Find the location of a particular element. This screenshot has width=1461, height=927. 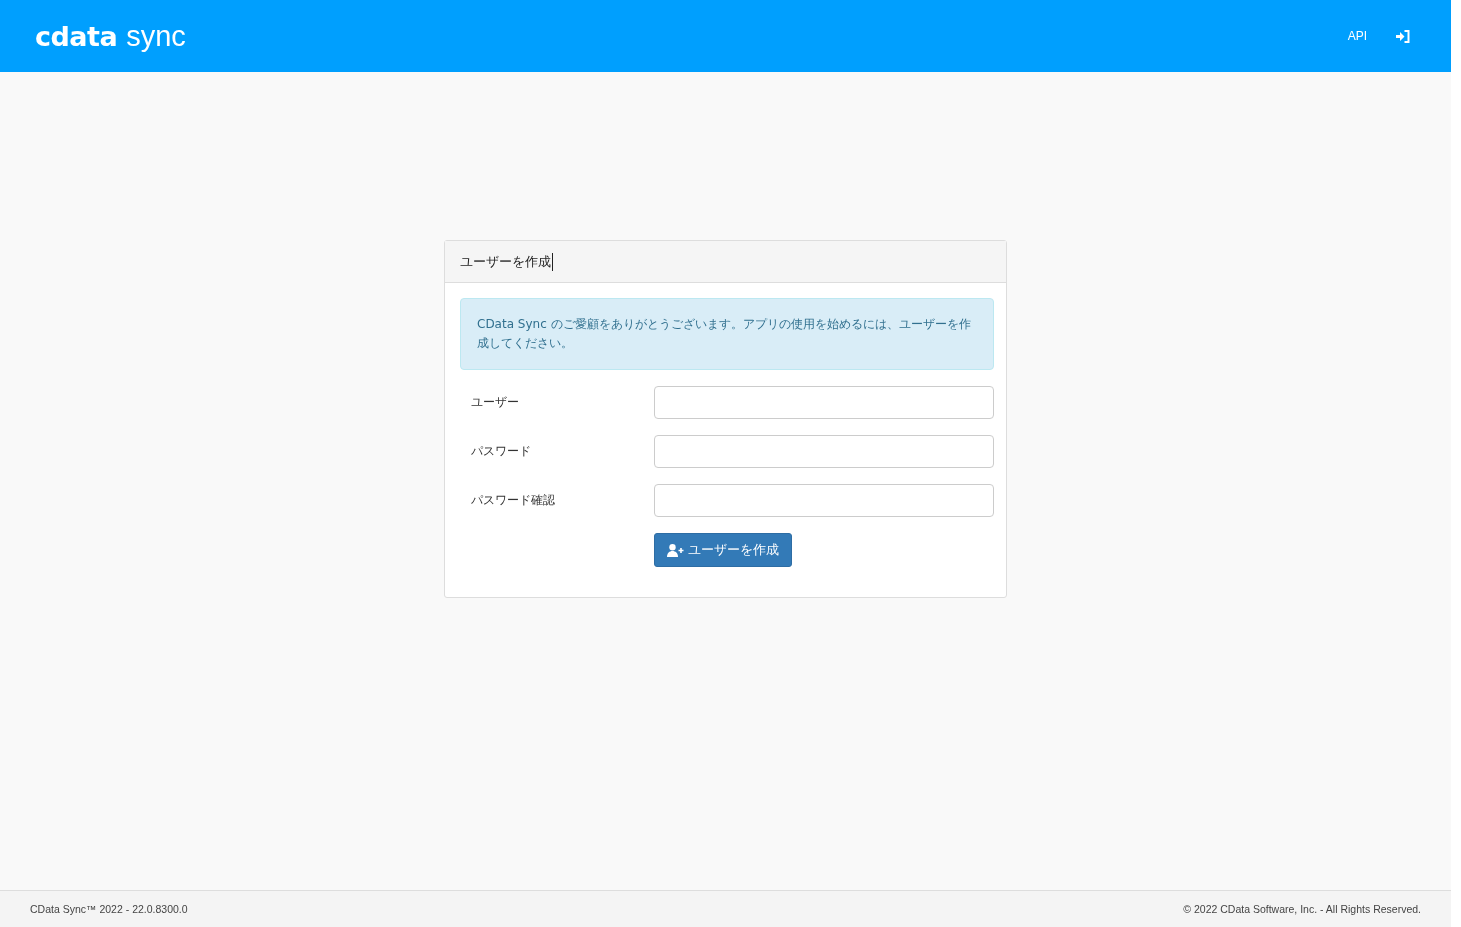

field-label: パスワード確認 is located at coordinates (513, 500).